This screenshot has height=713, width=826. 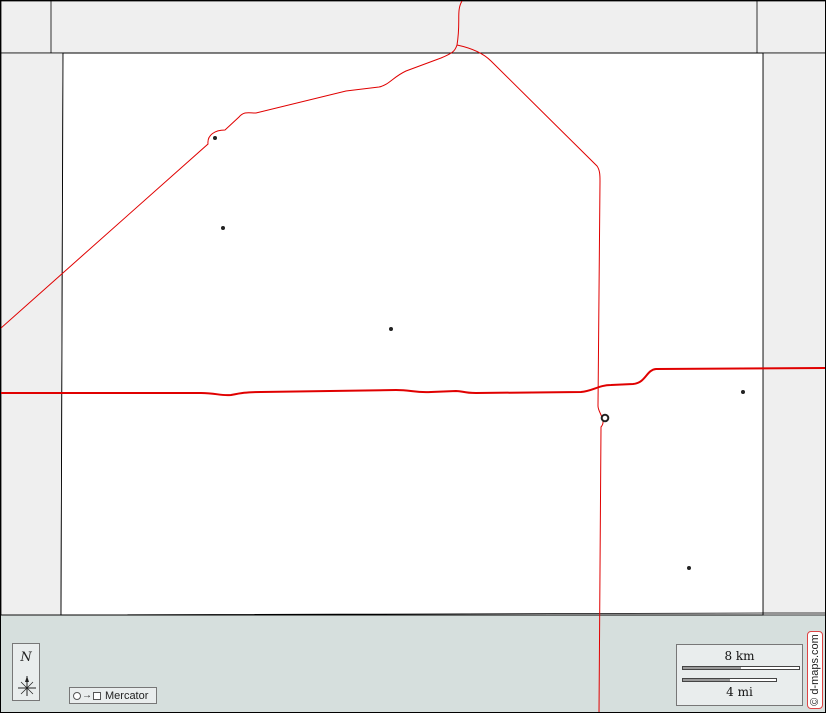 What do you see at coordinates (793, 334) in the screenshot?
I see `land-region-east` at bounding box center [793, 334].